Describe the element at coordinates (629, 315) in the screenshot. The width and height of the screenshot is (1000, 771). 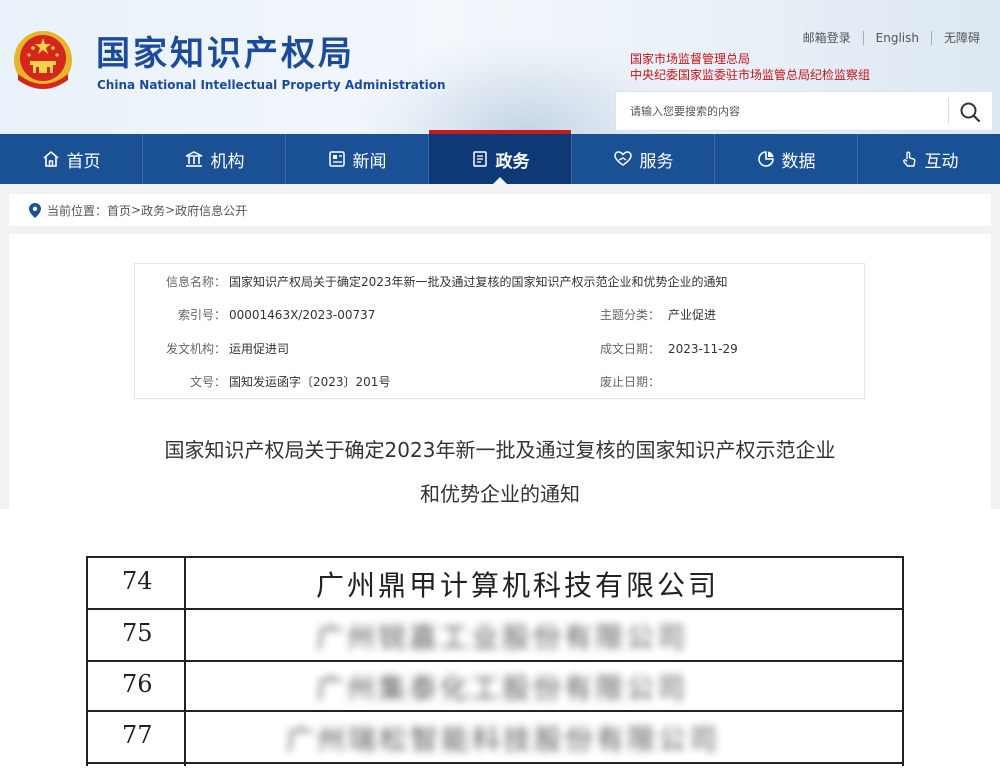
I see `info-topic-label: 主题分类：` at that location.